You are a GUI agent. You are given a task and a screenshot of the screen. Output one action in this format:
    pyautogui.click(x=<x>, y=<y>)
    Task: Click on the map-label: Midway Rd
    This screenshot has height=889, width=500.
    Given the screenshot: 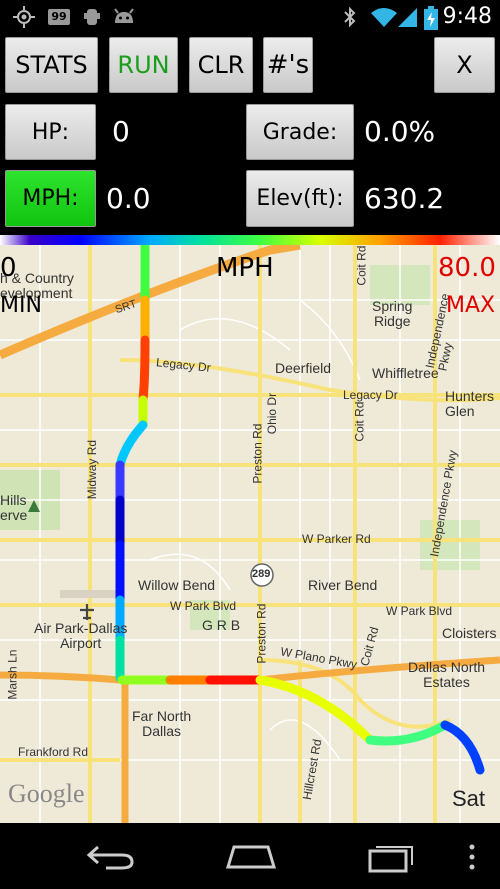 What is the action you would take?
    pyautogui.click(x=92, y=469)
    